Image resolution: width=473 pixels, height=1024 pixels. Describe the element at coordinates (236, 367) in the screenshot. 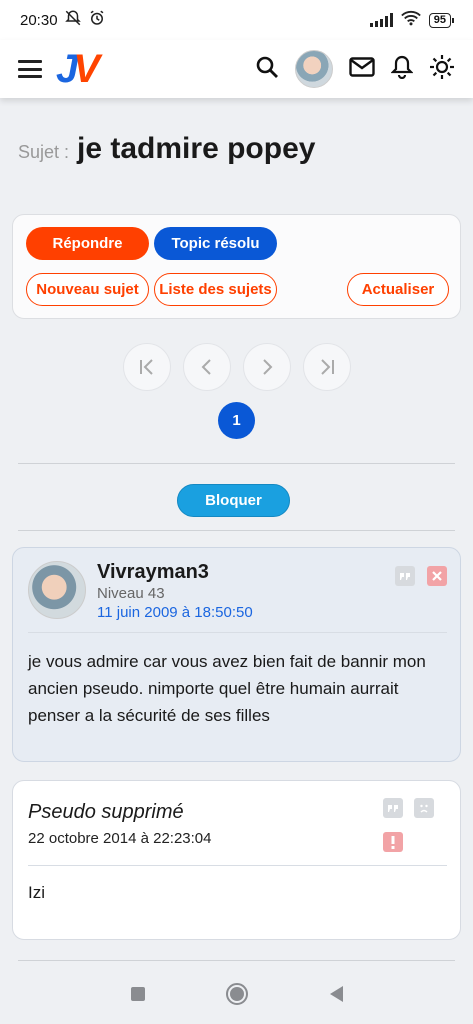

I see `pagination` at that location.